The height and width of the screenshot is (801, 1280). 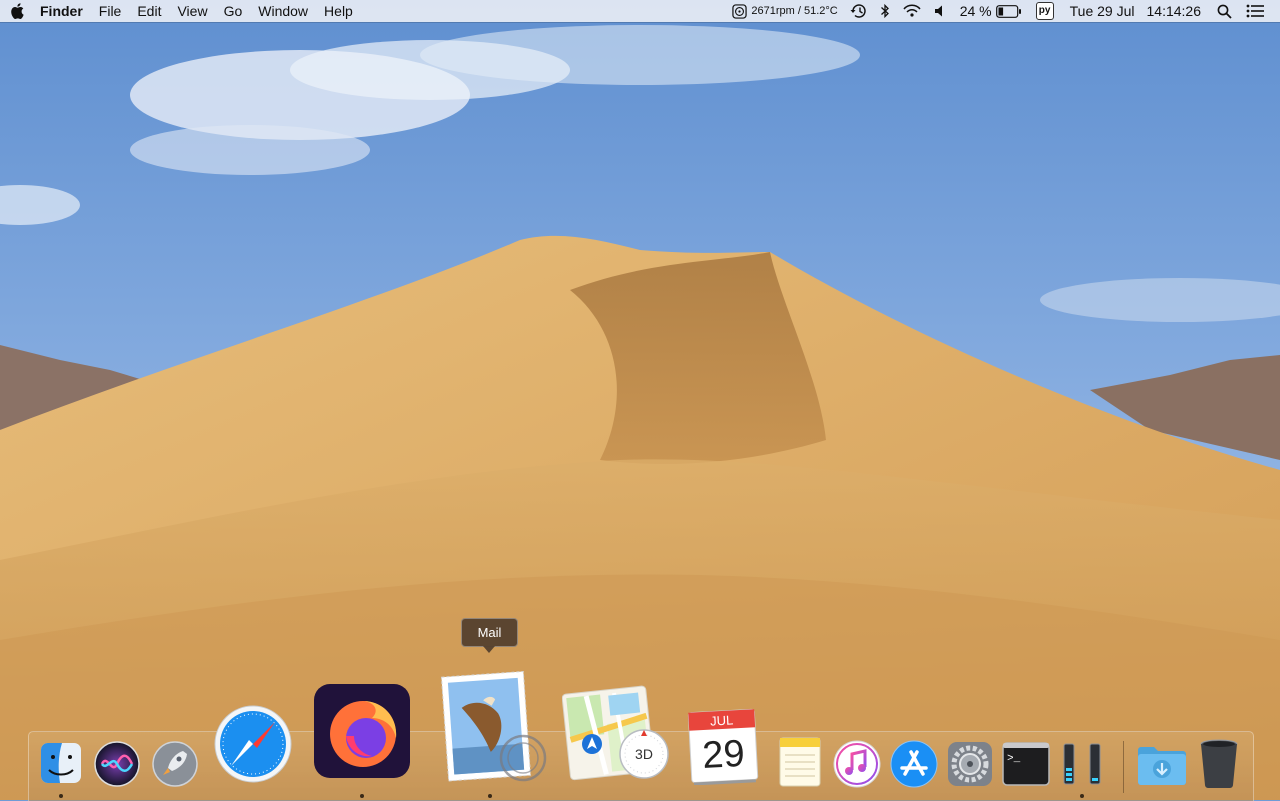 I want to click on notification-center-icon, so click(x=1254, y=11).